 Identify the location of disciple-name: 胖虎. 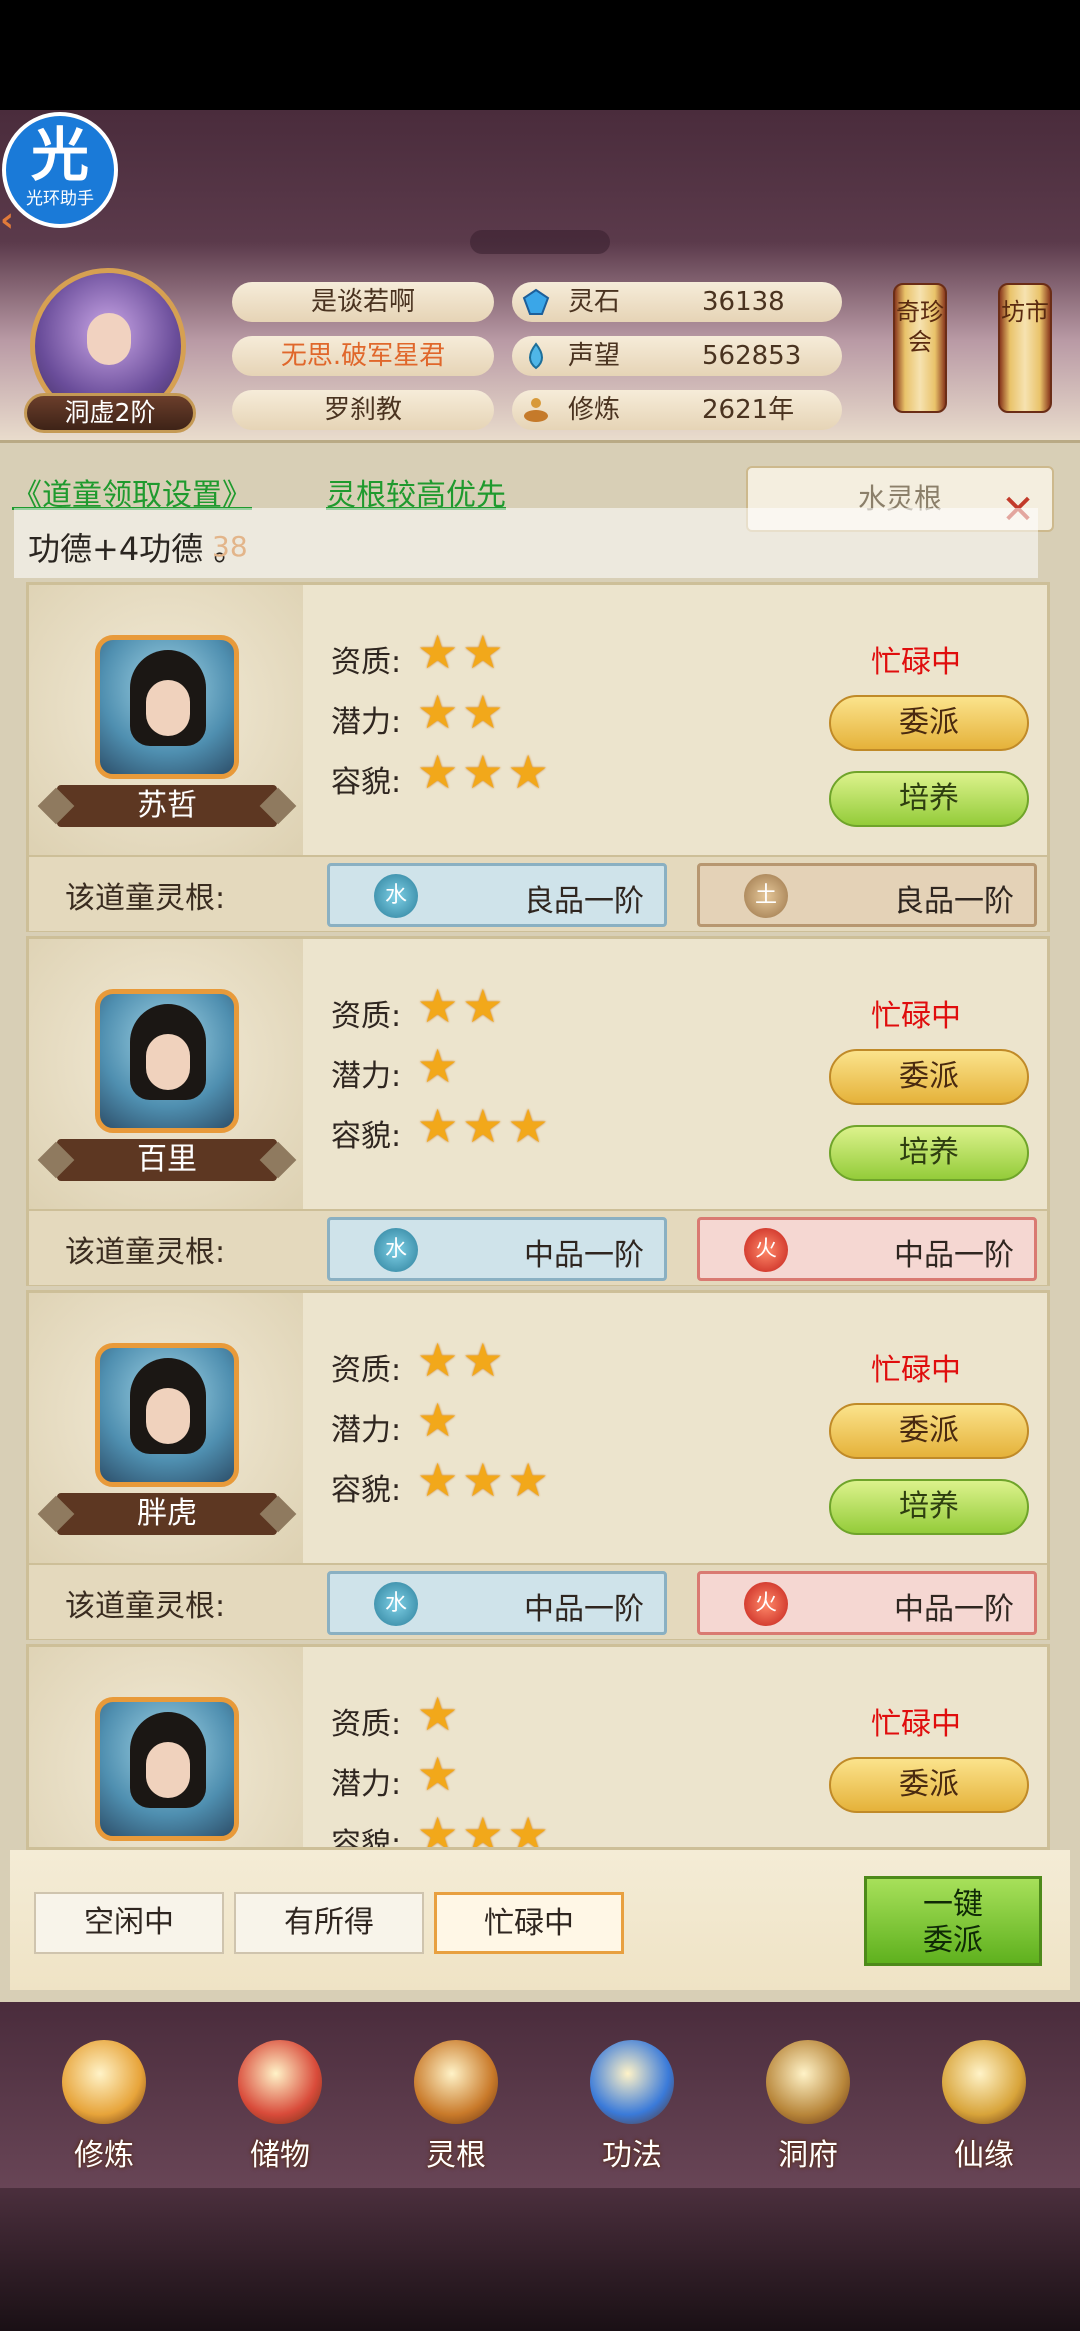
(167, 1514).